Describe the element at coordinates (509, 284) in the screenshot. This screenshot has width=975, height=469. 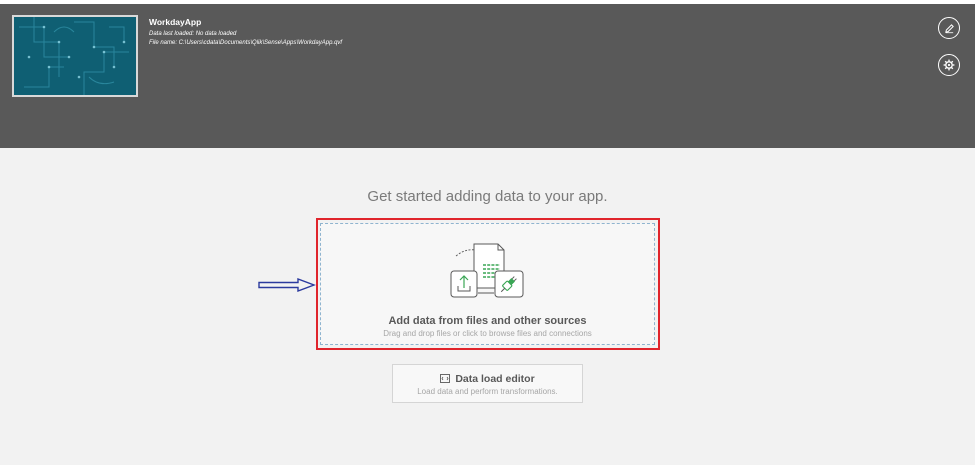
I see `connector-plug-icon` at that location.